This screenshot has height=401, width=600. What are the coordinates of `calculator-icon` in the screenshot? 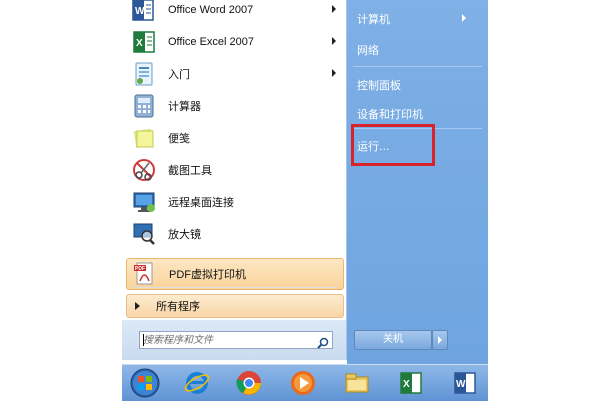 It's located at (144, 106).